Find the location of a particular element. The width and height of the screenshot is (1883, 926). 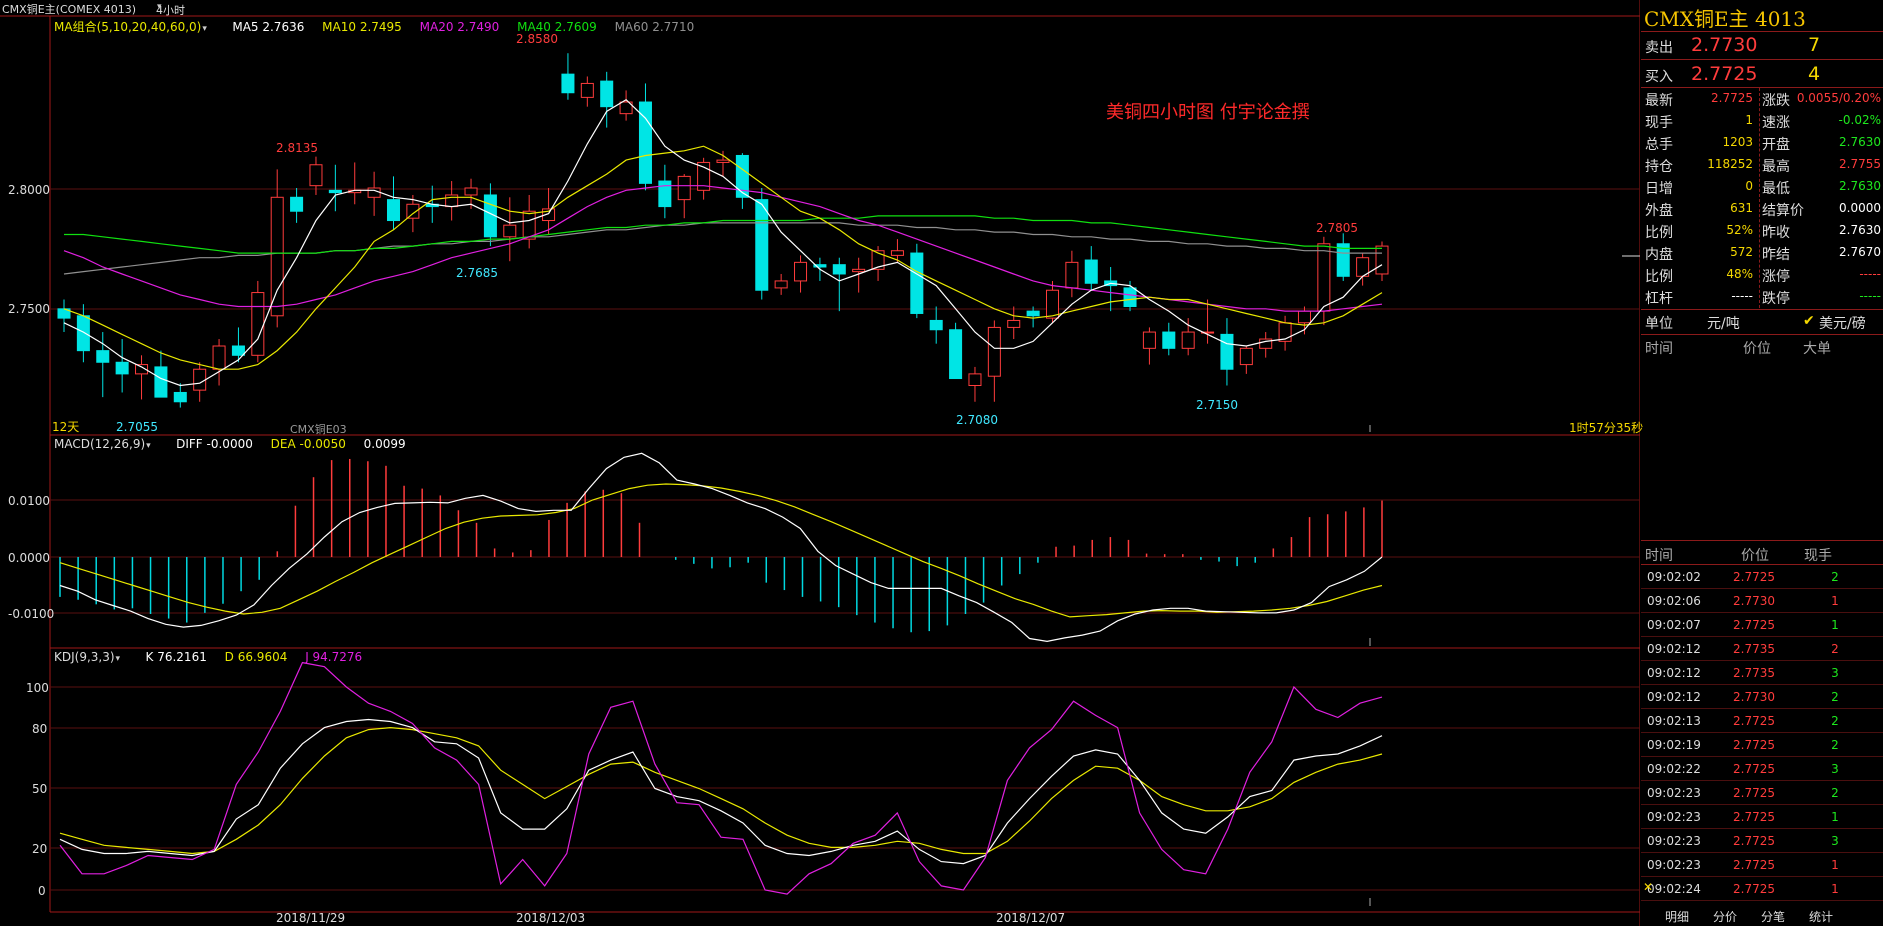

quote-row: 现手 1 速涨 -0.02% is located at coordinates (1762, 121).